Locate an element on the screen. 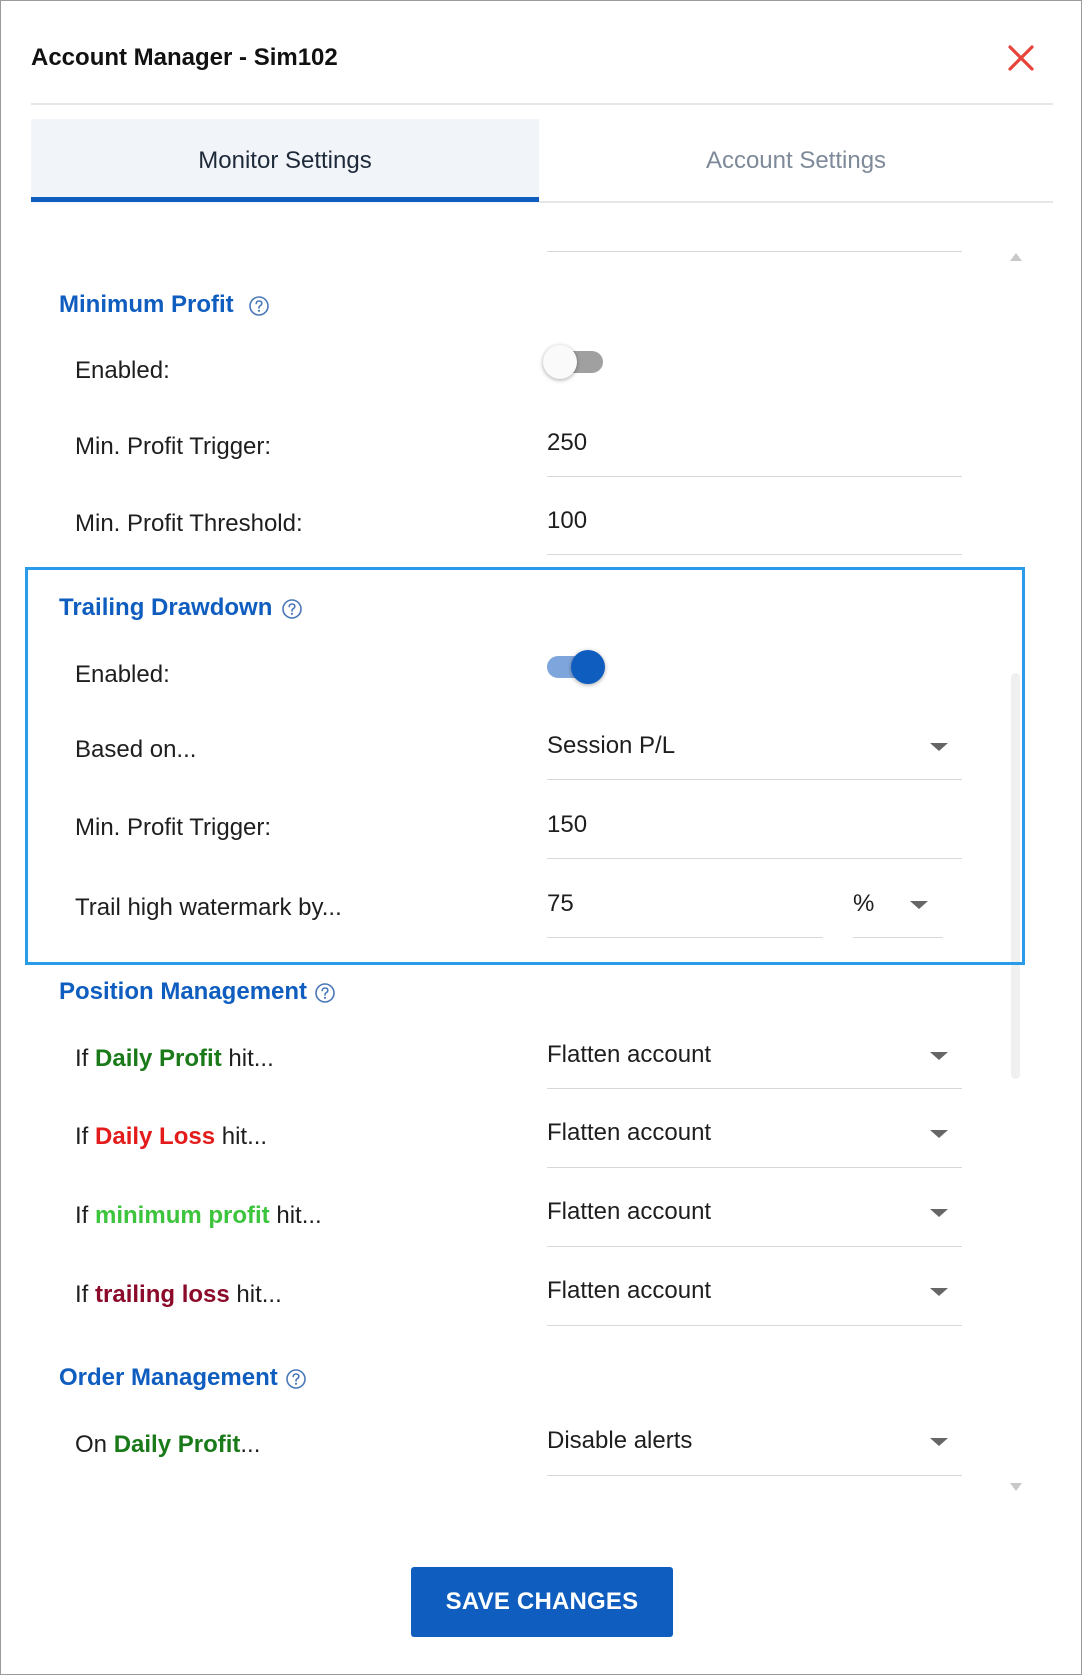 Image resolution: width=1082 pixels, height=1675 pixels. tab-monitor-settings: Monitor Settings is located at coordinates (285, 161).